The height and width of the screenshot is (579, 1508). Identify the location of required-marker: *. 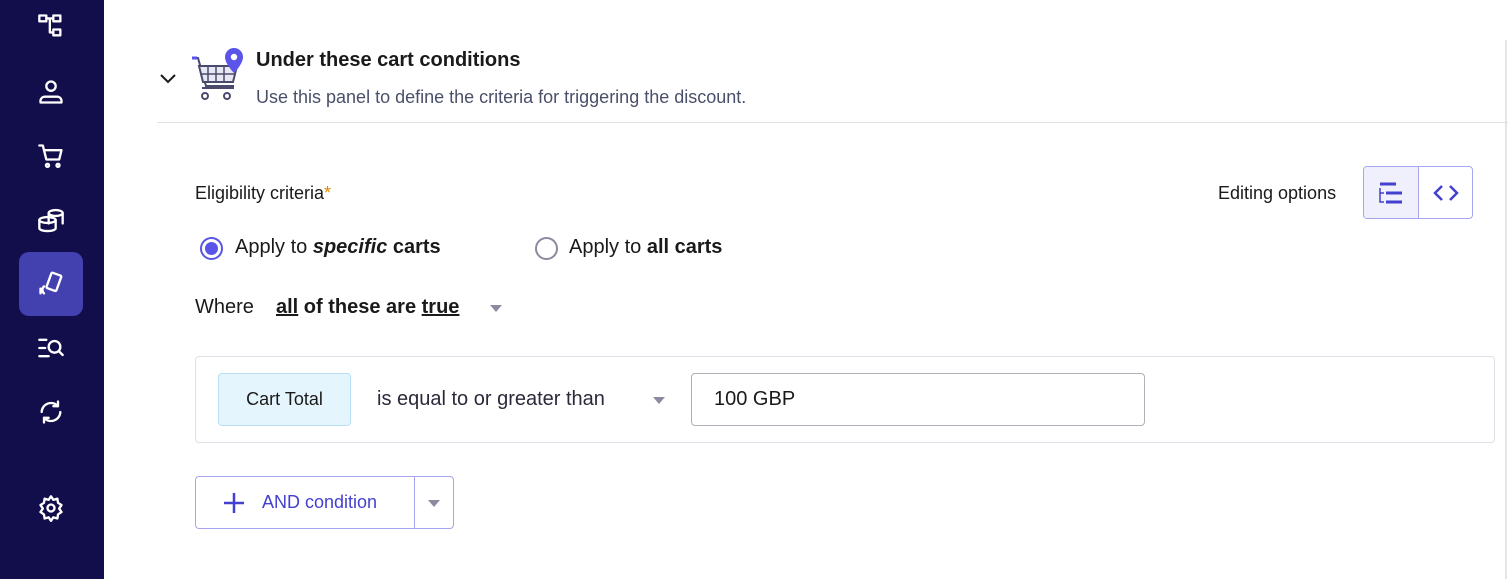
(328, 193).